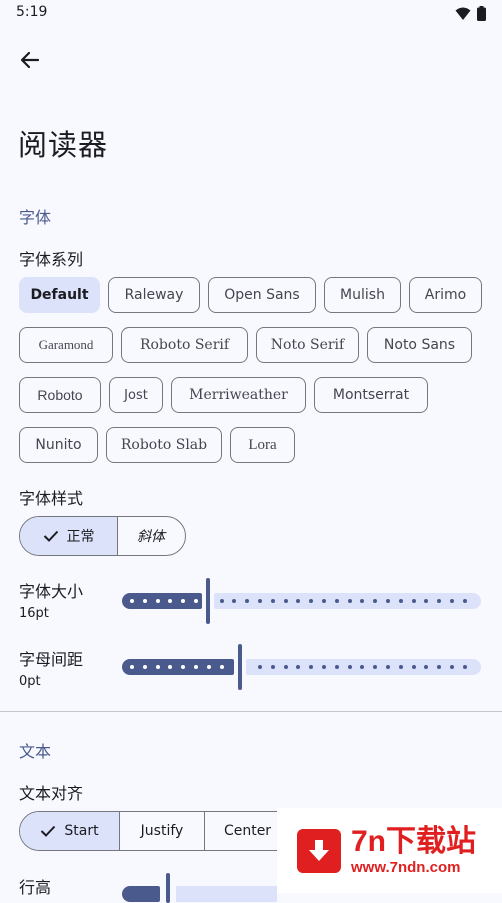 Image resolution: width=502 pixels, height=903 pixels. Describe the element at coordinates (301, 667) in the screenshot. I see `letter-spacing-slider` at that location.